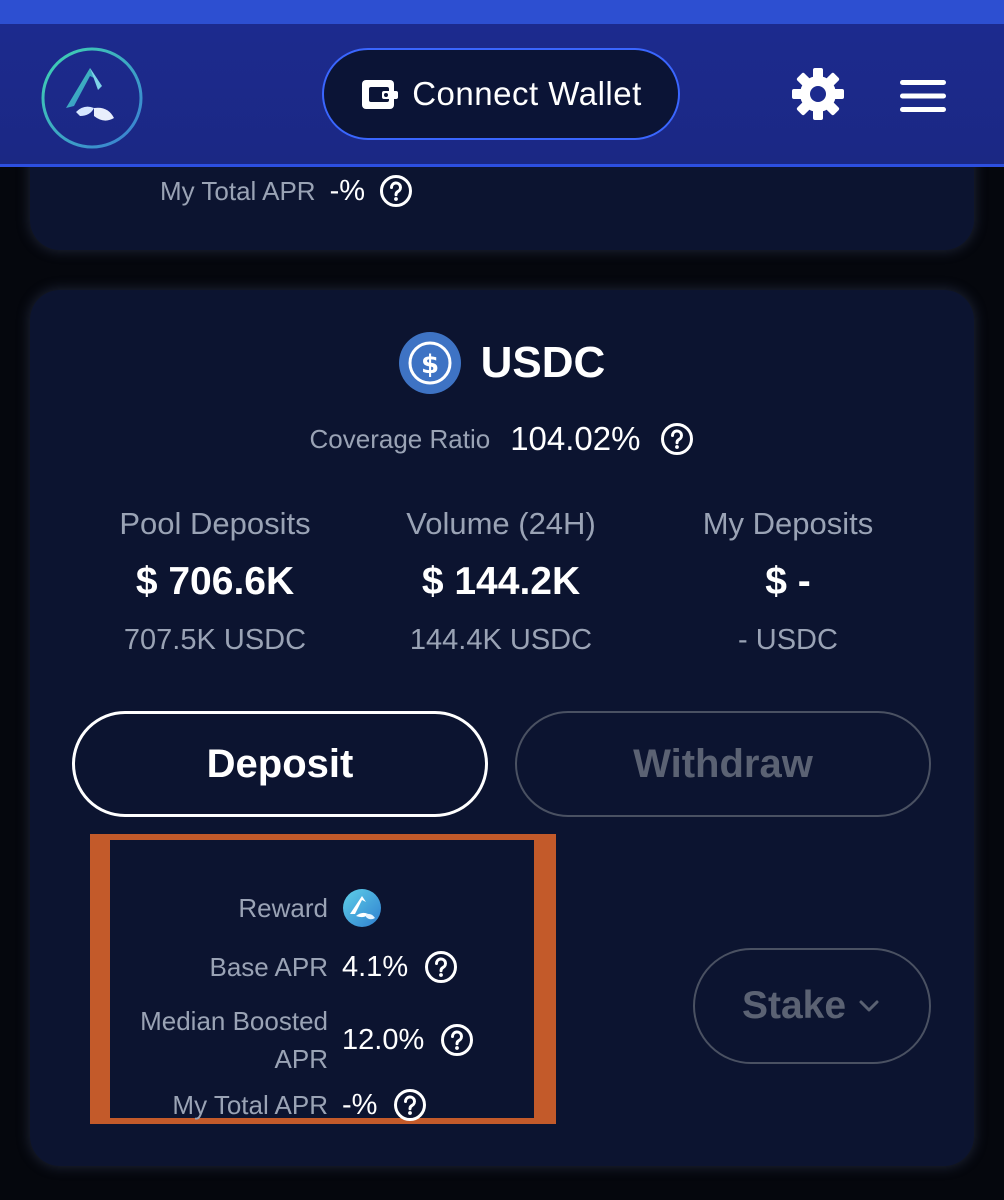  I want to click on stat-label: Pool Deposits, so click(215, 523).